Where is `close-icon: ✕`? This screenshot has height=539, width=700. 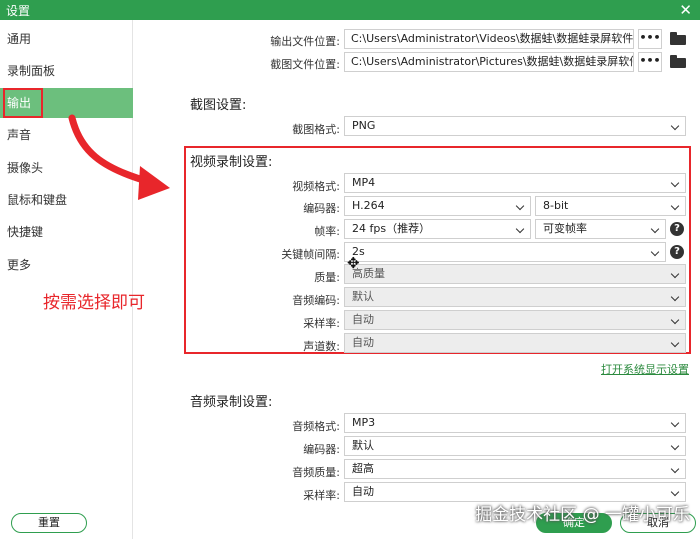 close-icon: ✕ is located at coordinates (685, 10).